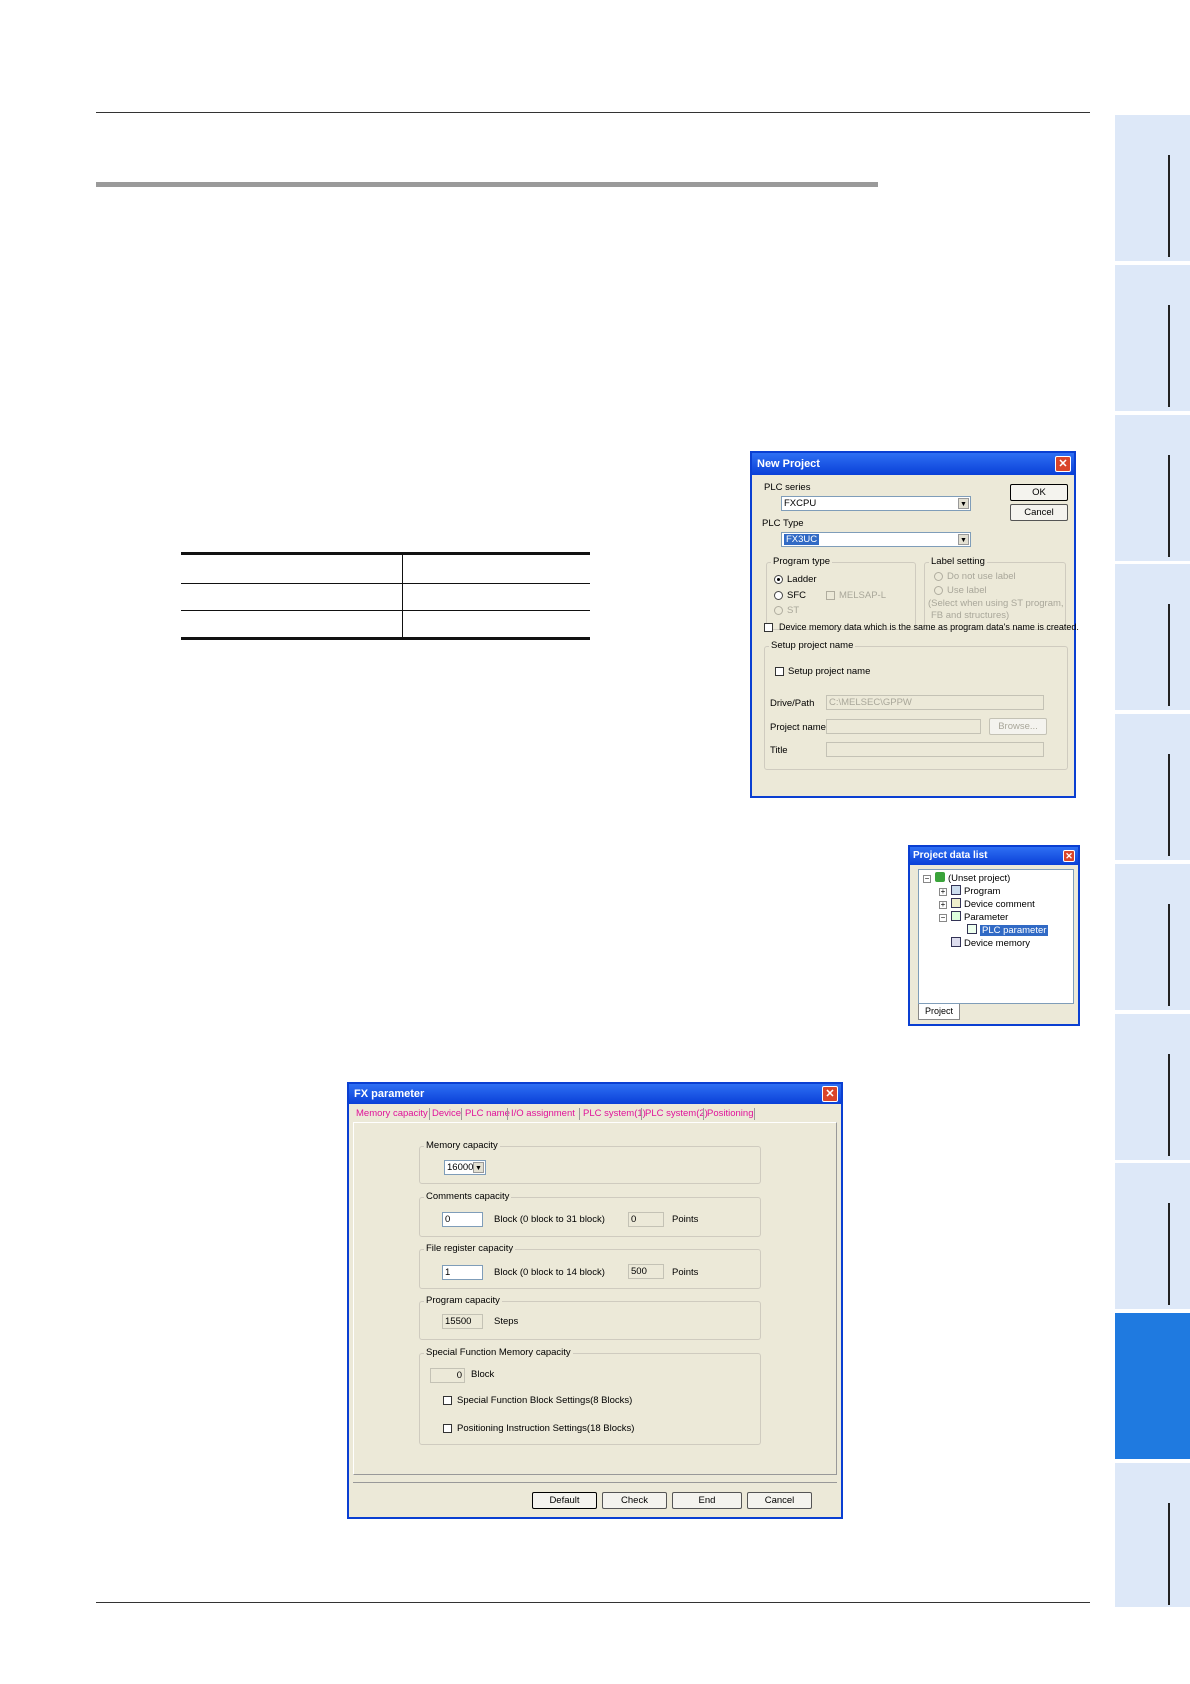  Describe the element at coordinates (447, 1428) in the screenshot. I see `positioning-settings-checkbox` at that location.